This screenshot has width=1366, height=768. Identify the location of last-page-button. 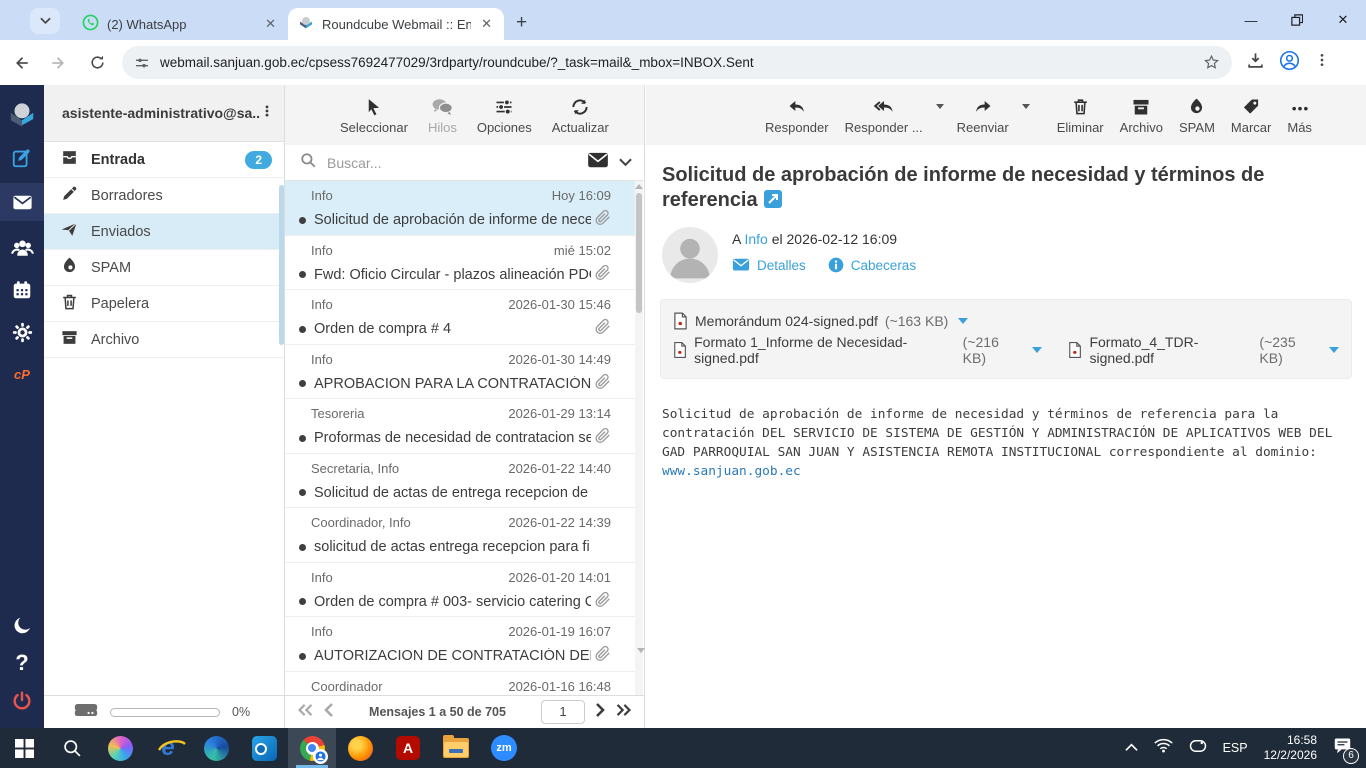
(623, 712).